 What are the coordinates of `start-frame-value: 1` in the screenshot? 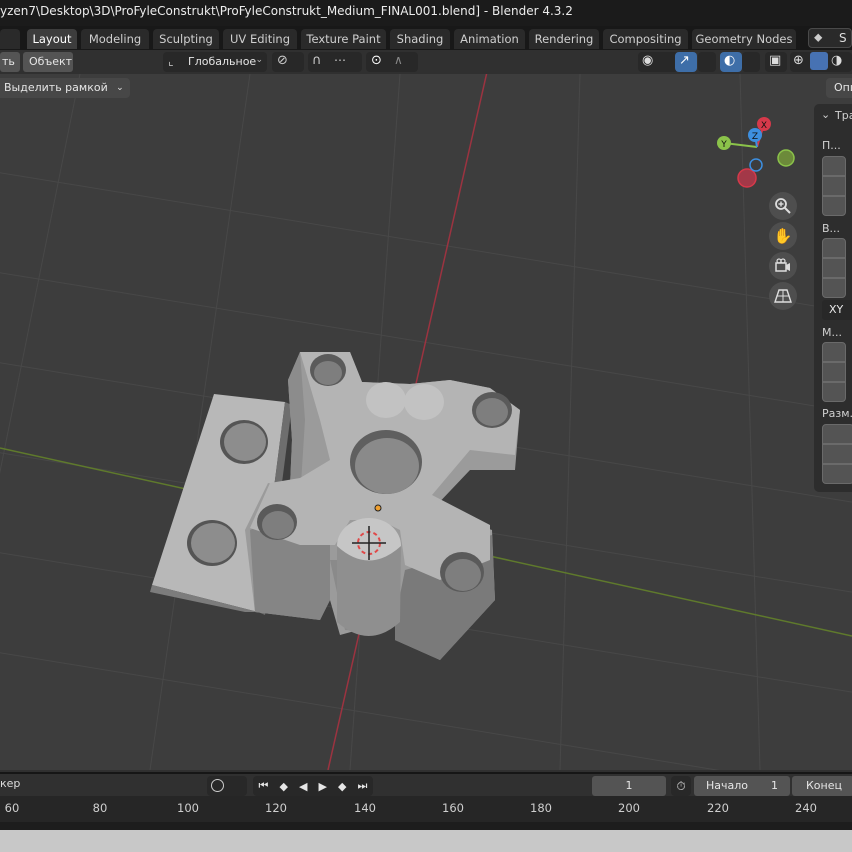 It's located at (774, 785).